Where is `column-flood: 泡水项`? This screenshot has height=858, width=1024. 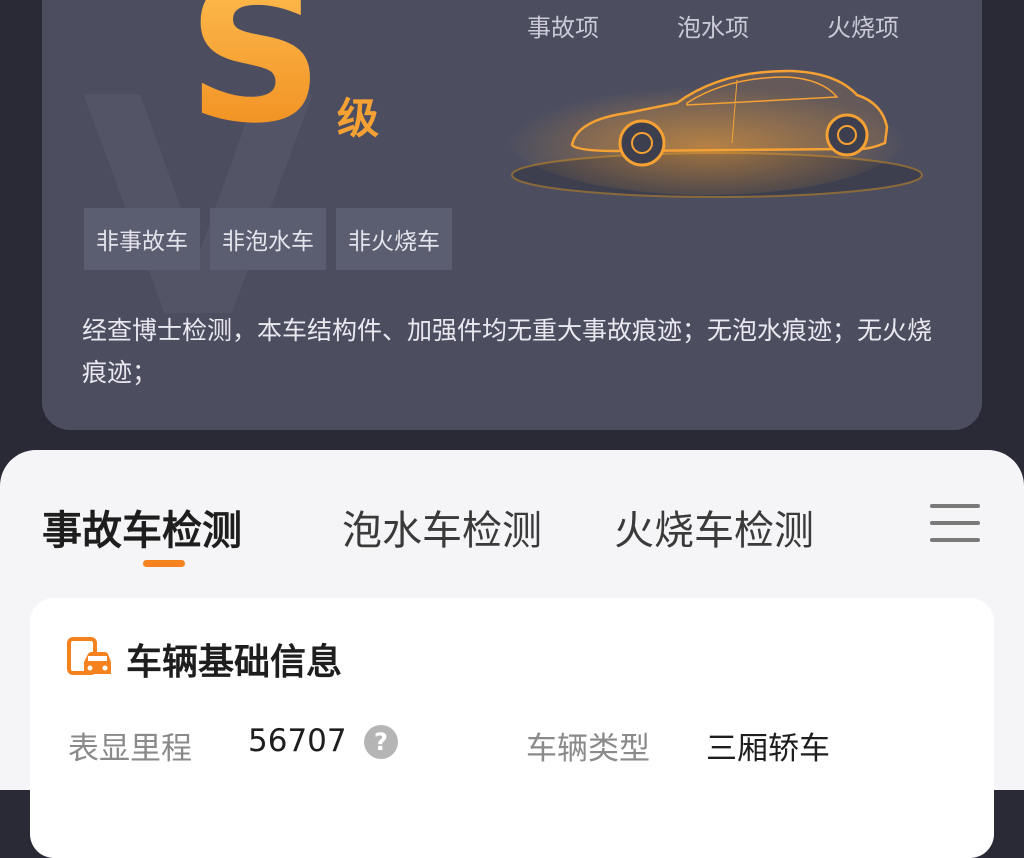 column-flood: 泡水项 is located at coordinates (713, 28).